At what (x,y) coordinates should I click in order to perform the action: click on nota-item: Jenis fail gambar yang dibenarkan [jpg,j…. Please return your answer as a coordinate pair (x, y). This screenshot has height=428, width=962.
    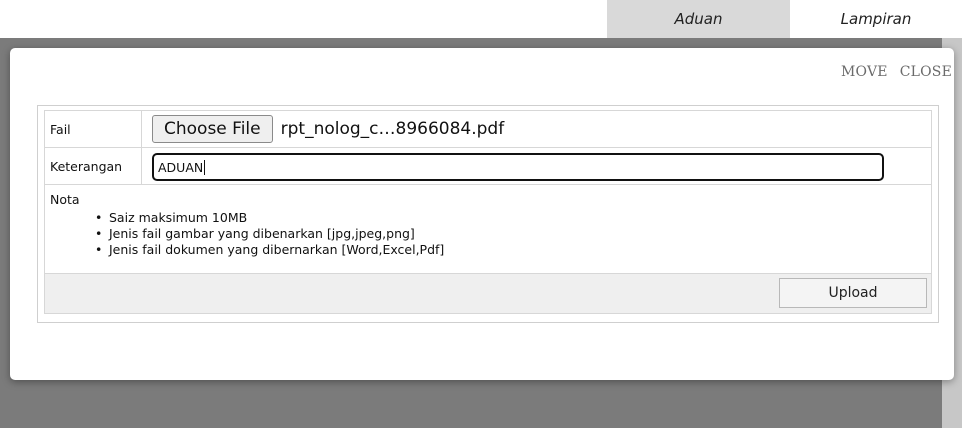
    Looking at the image, I should click on (269, 234).